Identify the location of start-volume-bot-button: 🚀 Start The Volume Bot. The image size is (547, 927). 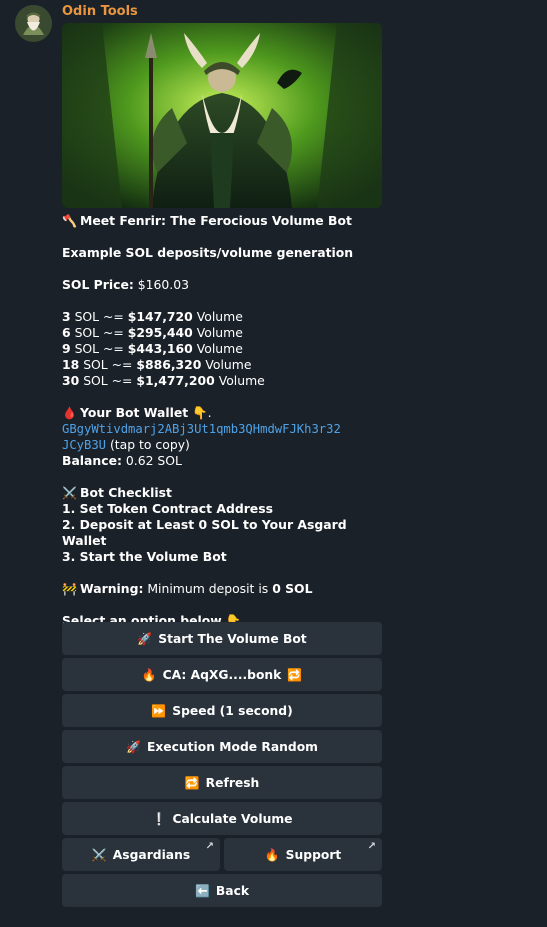
(222, 638).